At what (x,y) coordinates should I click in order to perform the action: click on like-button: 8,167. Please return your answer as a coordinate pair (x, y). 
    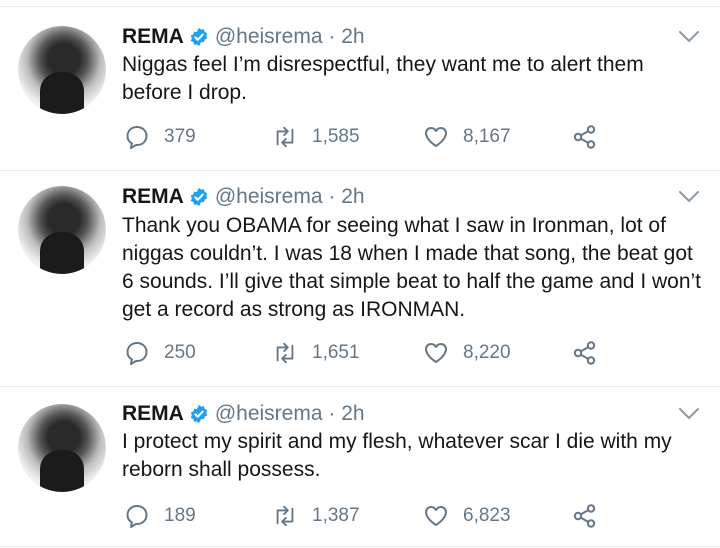
    Looking at the image, I should click on (467, 137).